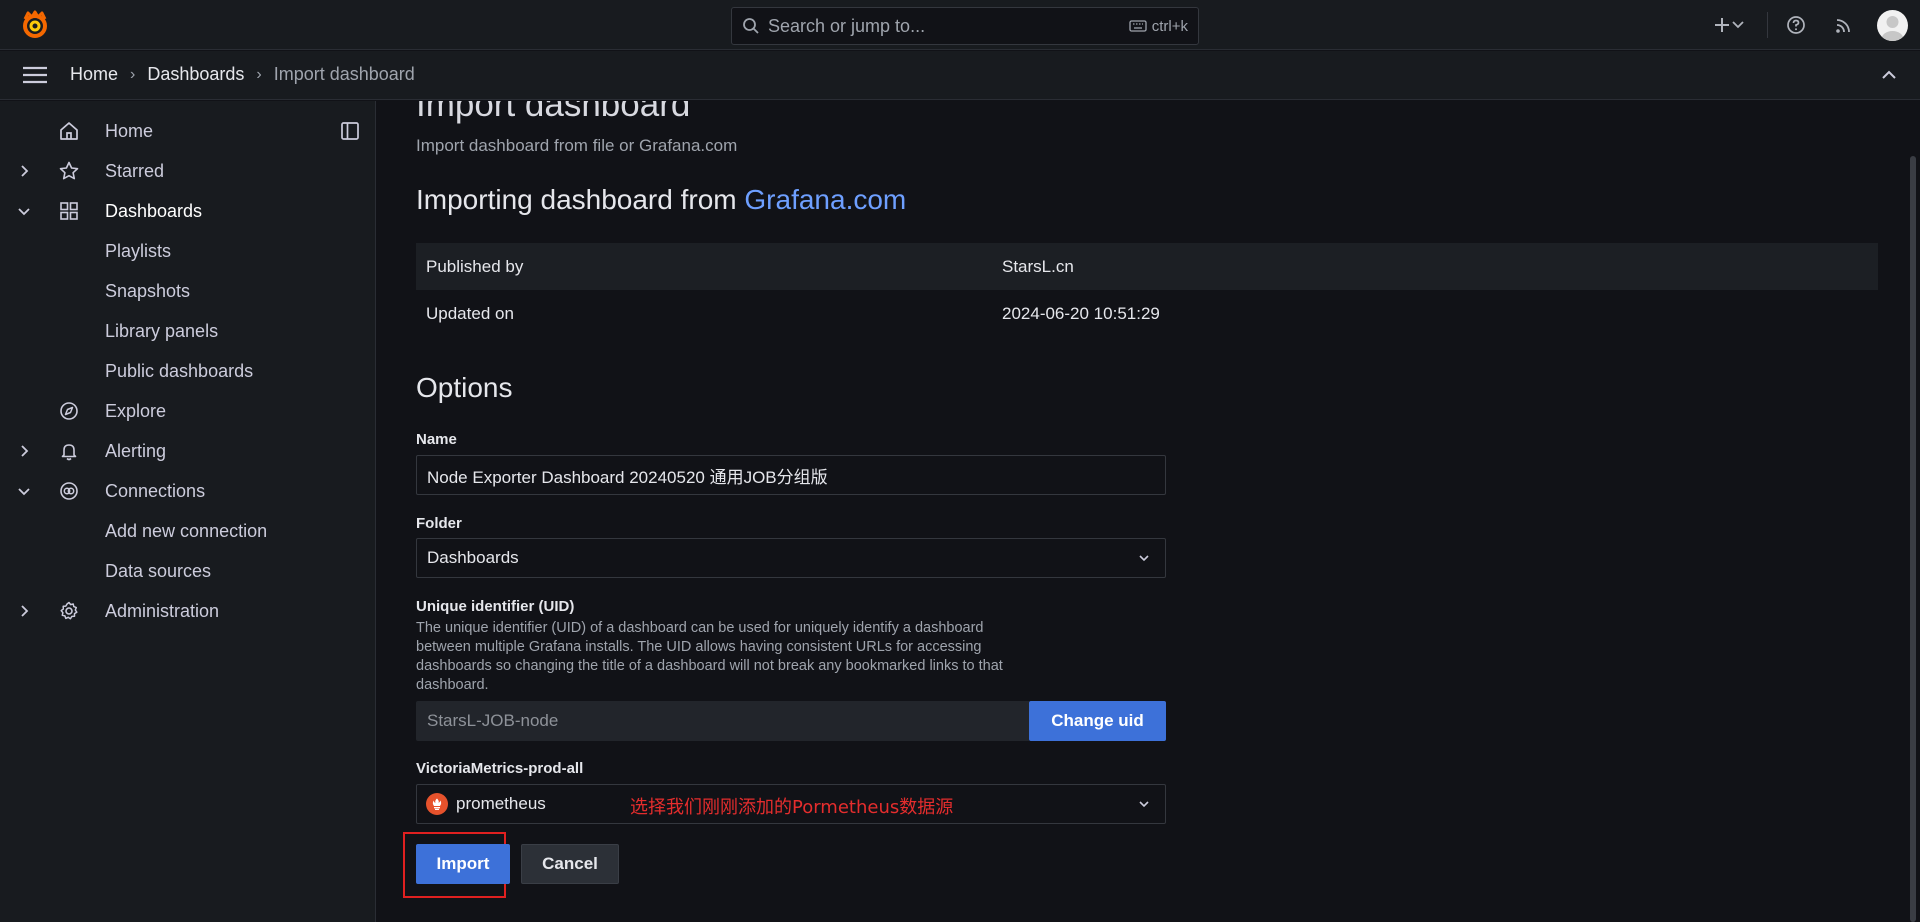  What do you see at coordinates (69, 491) in the screenshot?
I see `link-icon` at bounding box center [69, 491].